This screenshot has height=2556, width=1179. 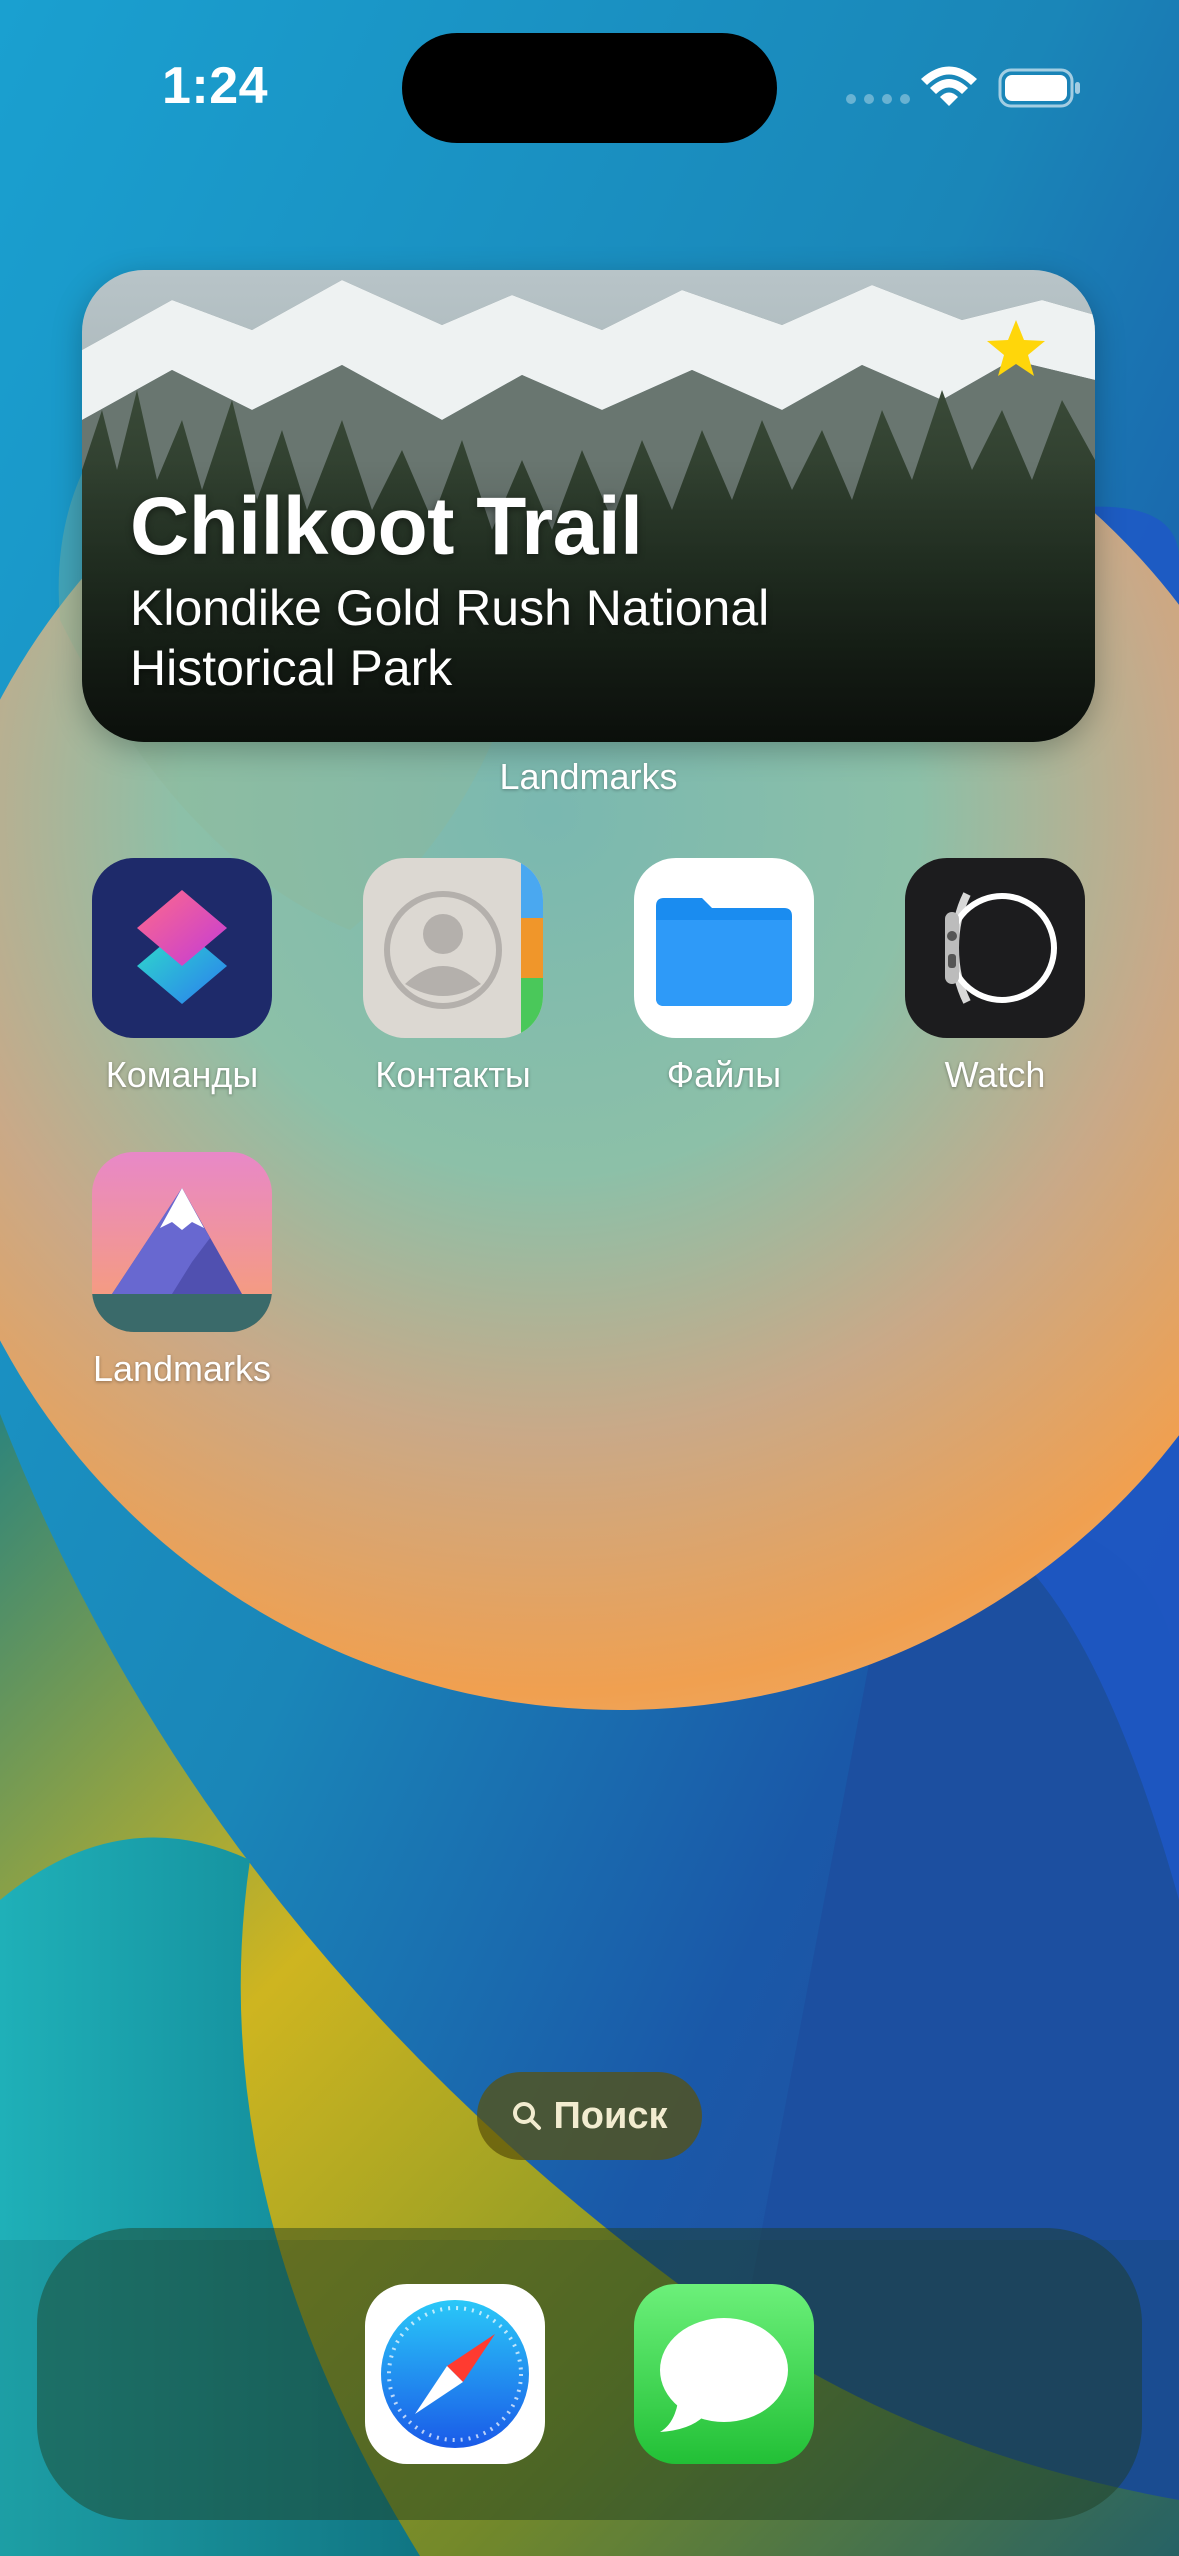 What do you see at coordinates (182, 948) in the screenshot?
I see `shortcuts-icon` at bounding box center [182, 948].